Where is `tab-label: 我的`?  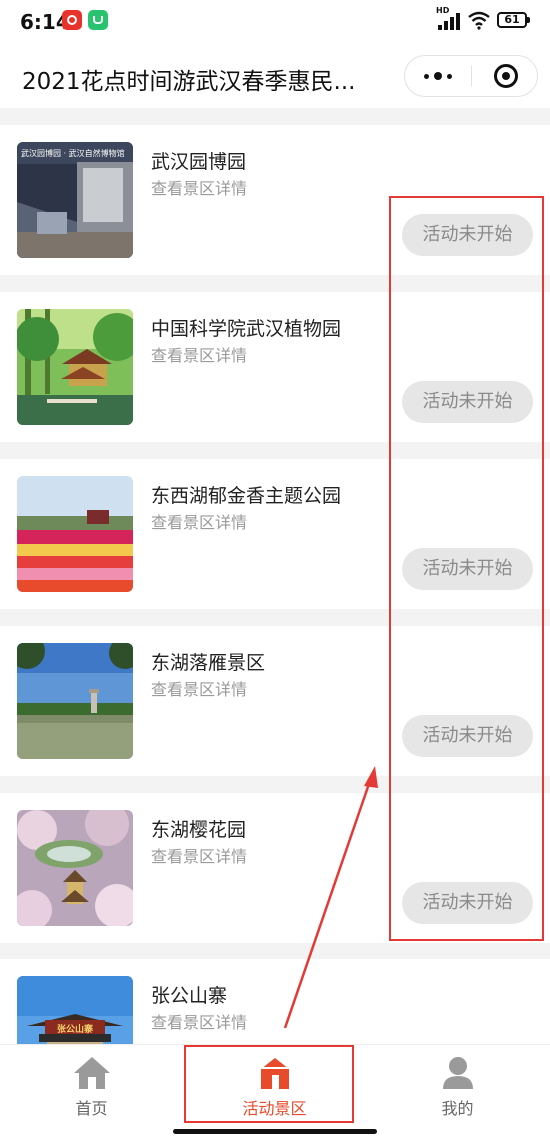
tab-label: 我的 is located at coordinates (457, 1108).